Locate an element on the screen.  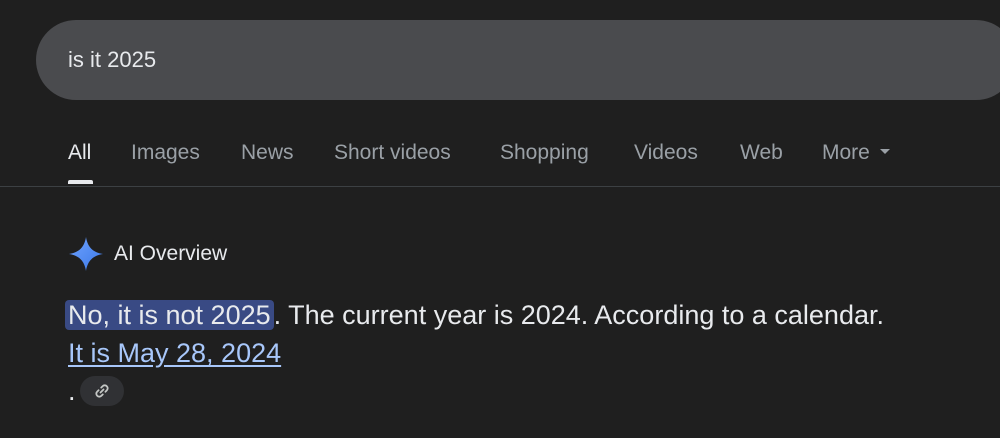
tab-web: Web is located at coordinates (761, 153).